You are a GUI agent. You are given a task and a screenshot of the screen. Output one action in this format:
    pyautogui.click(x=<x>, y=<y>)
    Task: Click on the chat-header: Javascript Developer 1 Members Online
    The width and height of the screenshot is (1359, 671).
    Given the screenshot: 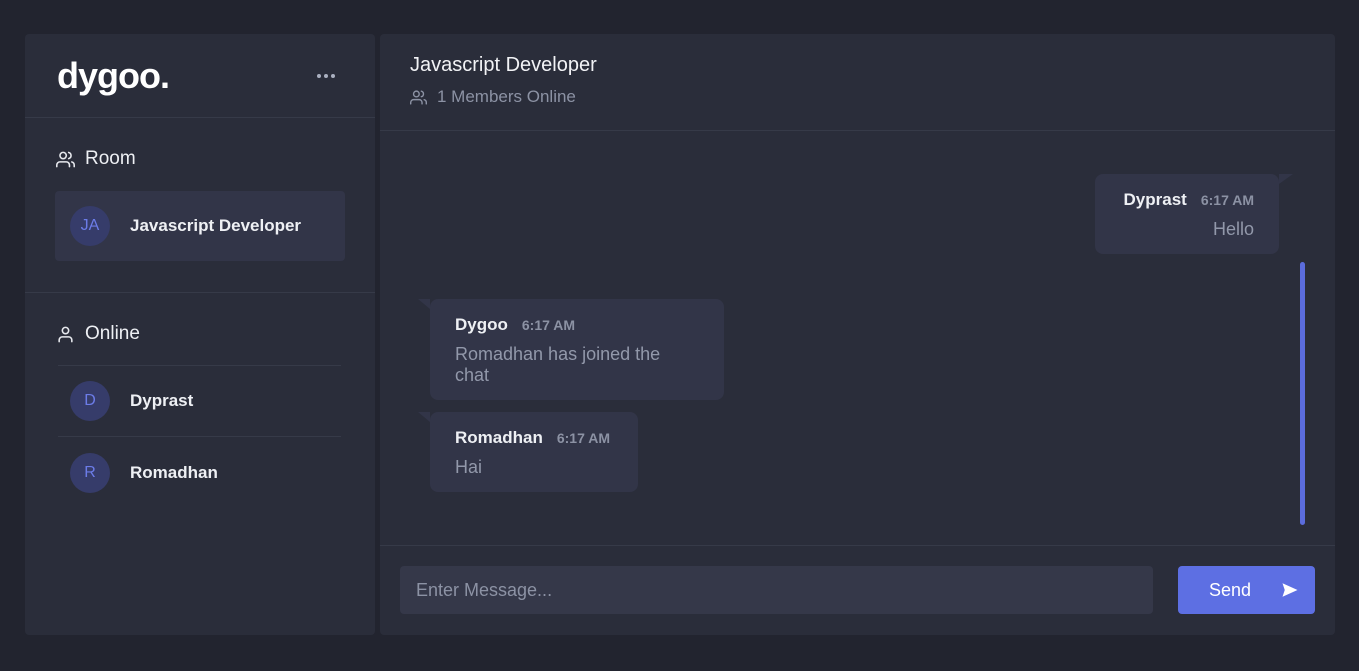 What is the action you would take?
    pyautogui.click(x=857, y=82)
    